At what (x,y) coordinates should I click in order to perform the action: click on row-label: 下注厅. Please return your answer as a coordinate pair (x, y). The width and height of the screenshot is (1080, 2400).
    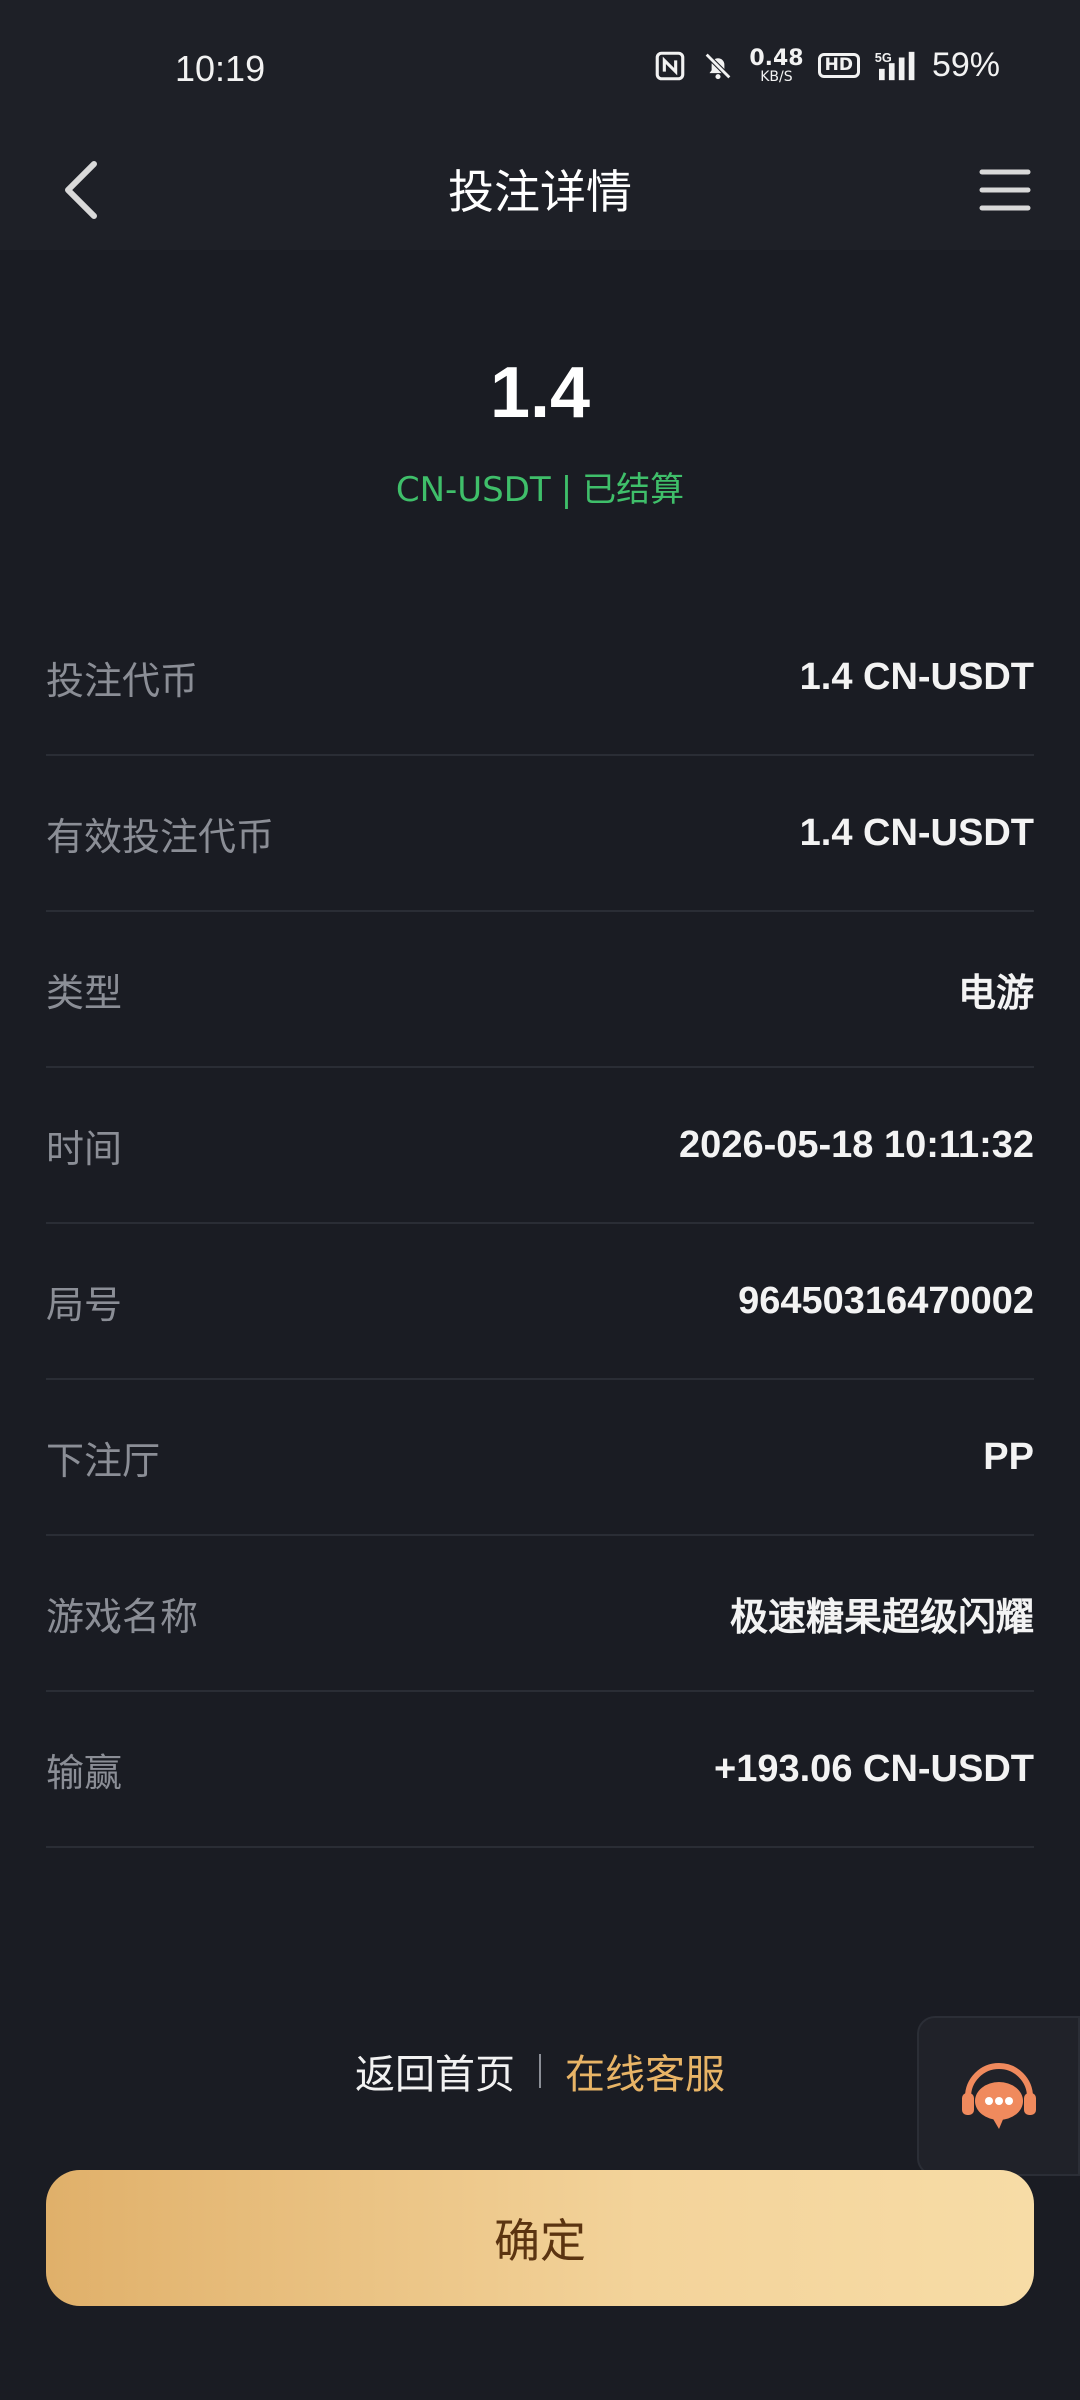
    Looking at the image, I should click on (103, 1460).